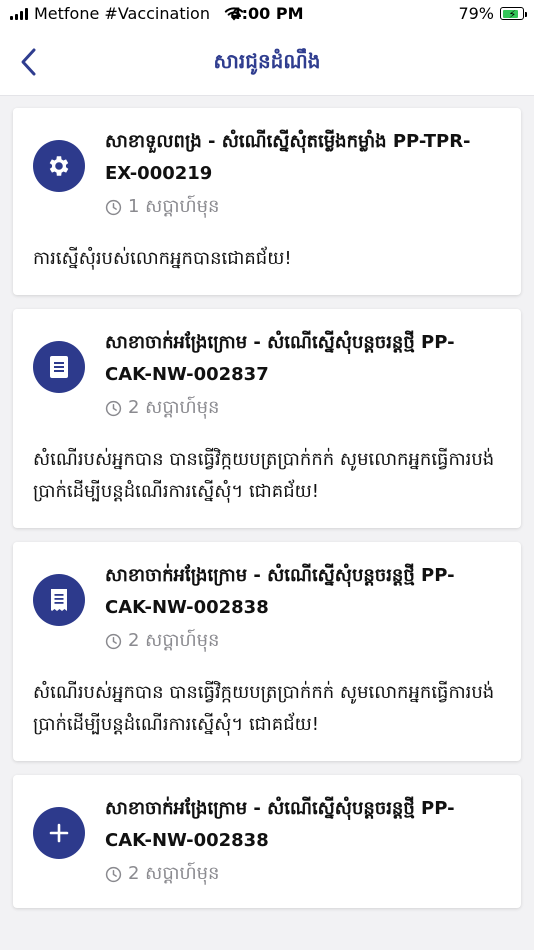 This screenshot has width=534, height=950. I want to click on status-bar: Metfone #Vaccination 4:00 PM 79% ⚡, so click(267, 14).